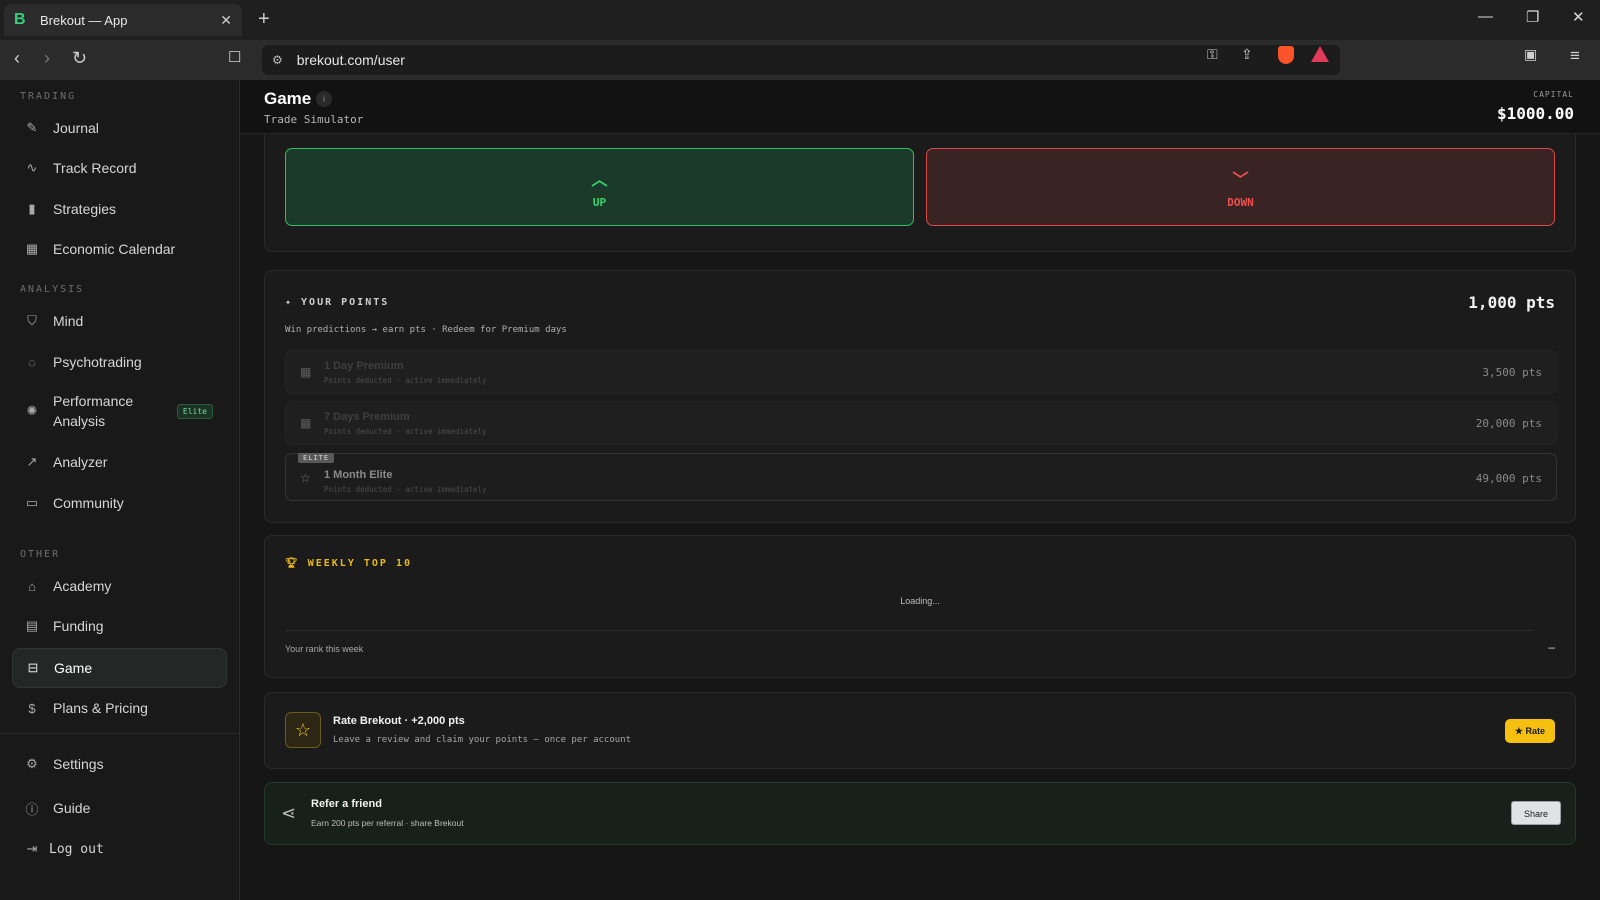  What do you see at coordinates (32, 410) in the screenshot?
I see `sun-icon: ✺` at bounding box center [32, 410].